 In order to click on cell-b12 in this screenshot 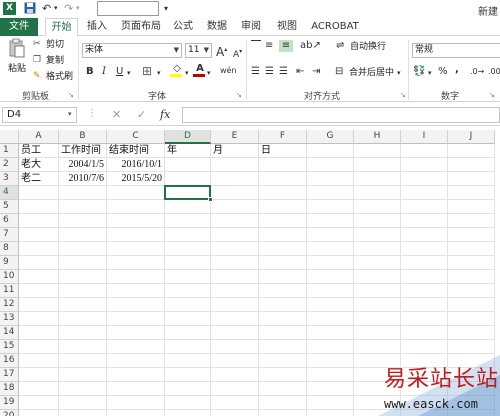, I will do `click(83, 305)`.